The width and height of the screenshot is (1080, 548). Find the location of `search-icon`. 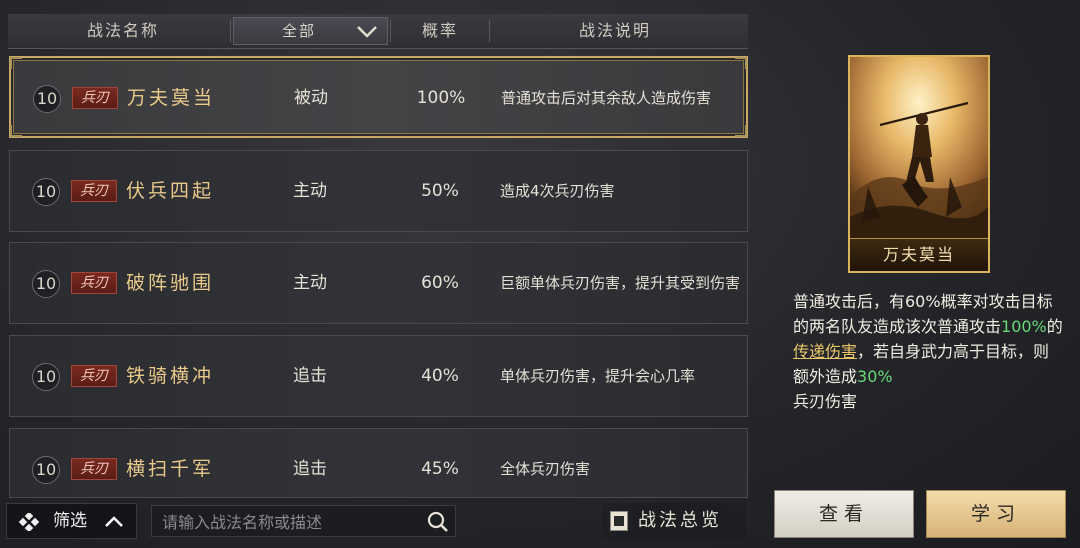

search-icon is located at coordinates (438, 522).